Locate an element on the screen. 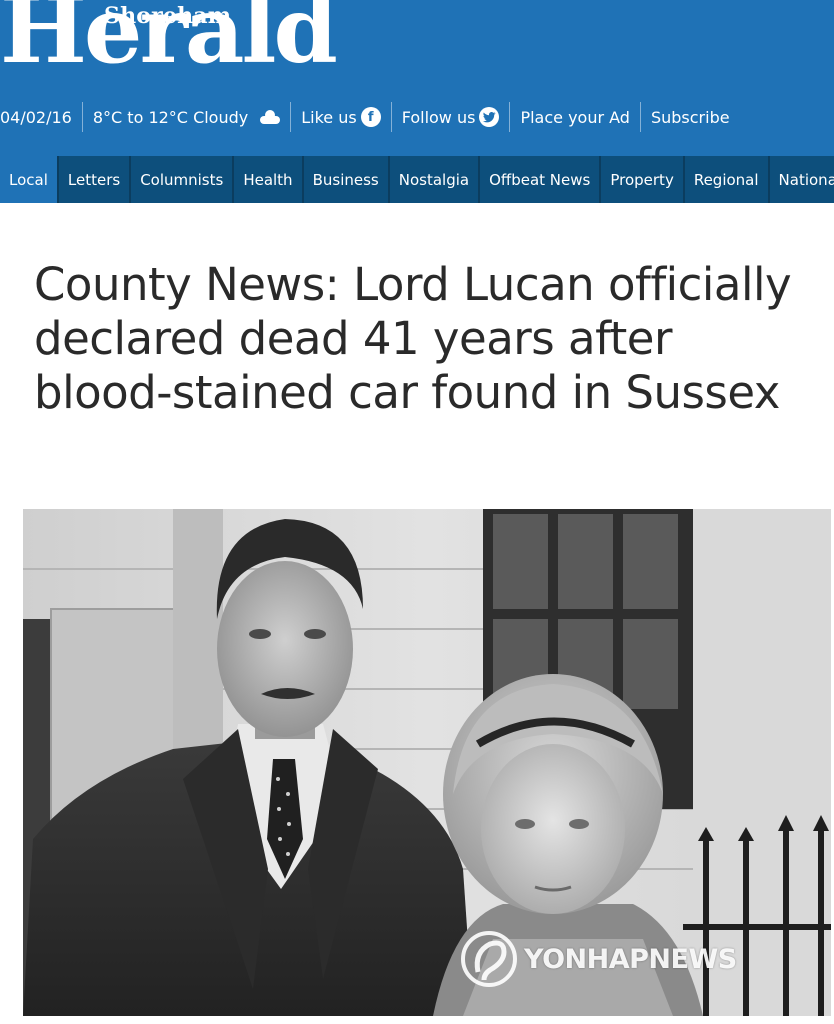 Image resolution: width=834 pixels, height=1024 pixels. weather-text: 8°C to 12°C Cloudy is located at coordinates (170, 117).